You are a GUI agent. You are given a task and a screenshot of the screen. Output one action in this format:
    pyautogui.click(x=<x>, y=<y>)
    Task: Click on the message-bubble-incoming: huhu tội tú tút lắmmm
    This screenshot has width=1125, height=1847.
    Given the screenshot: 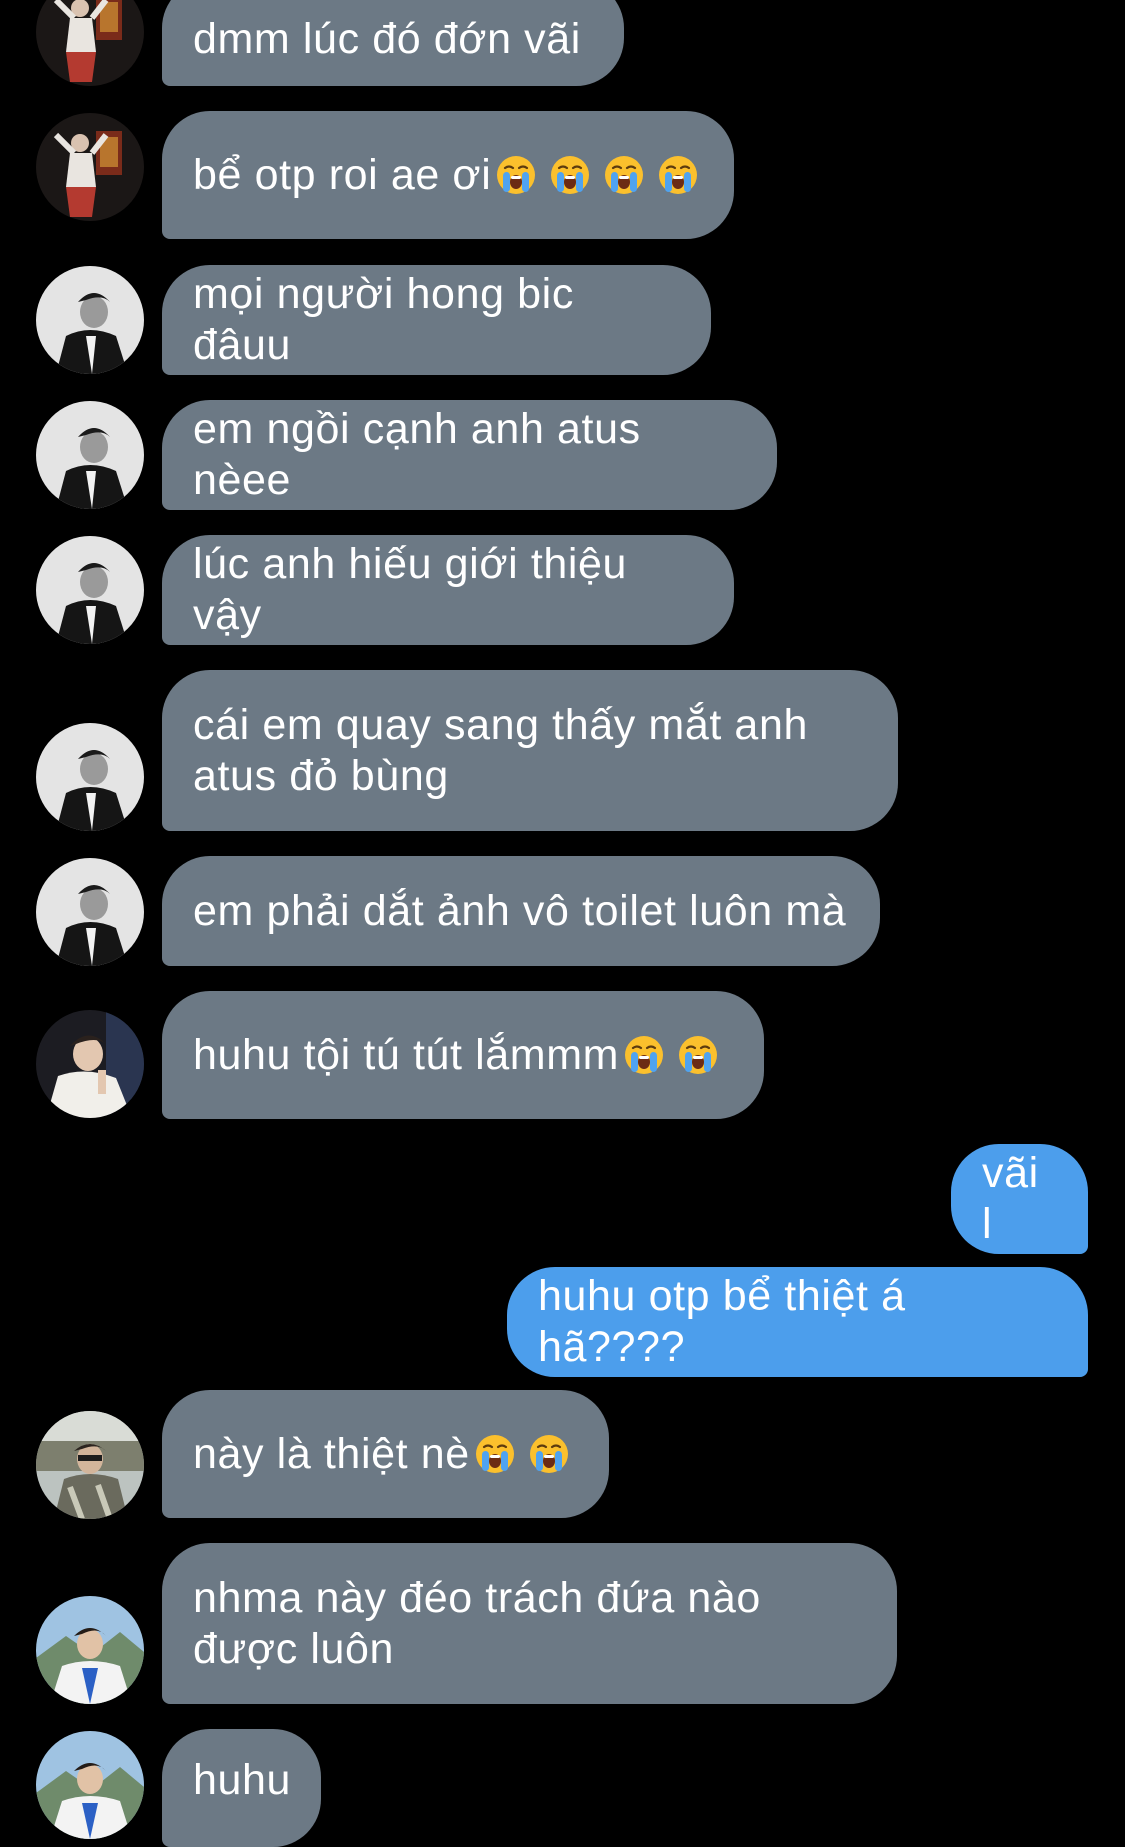 What is the action you would take?
    pyautogui.click(x=463, y=1055)
    